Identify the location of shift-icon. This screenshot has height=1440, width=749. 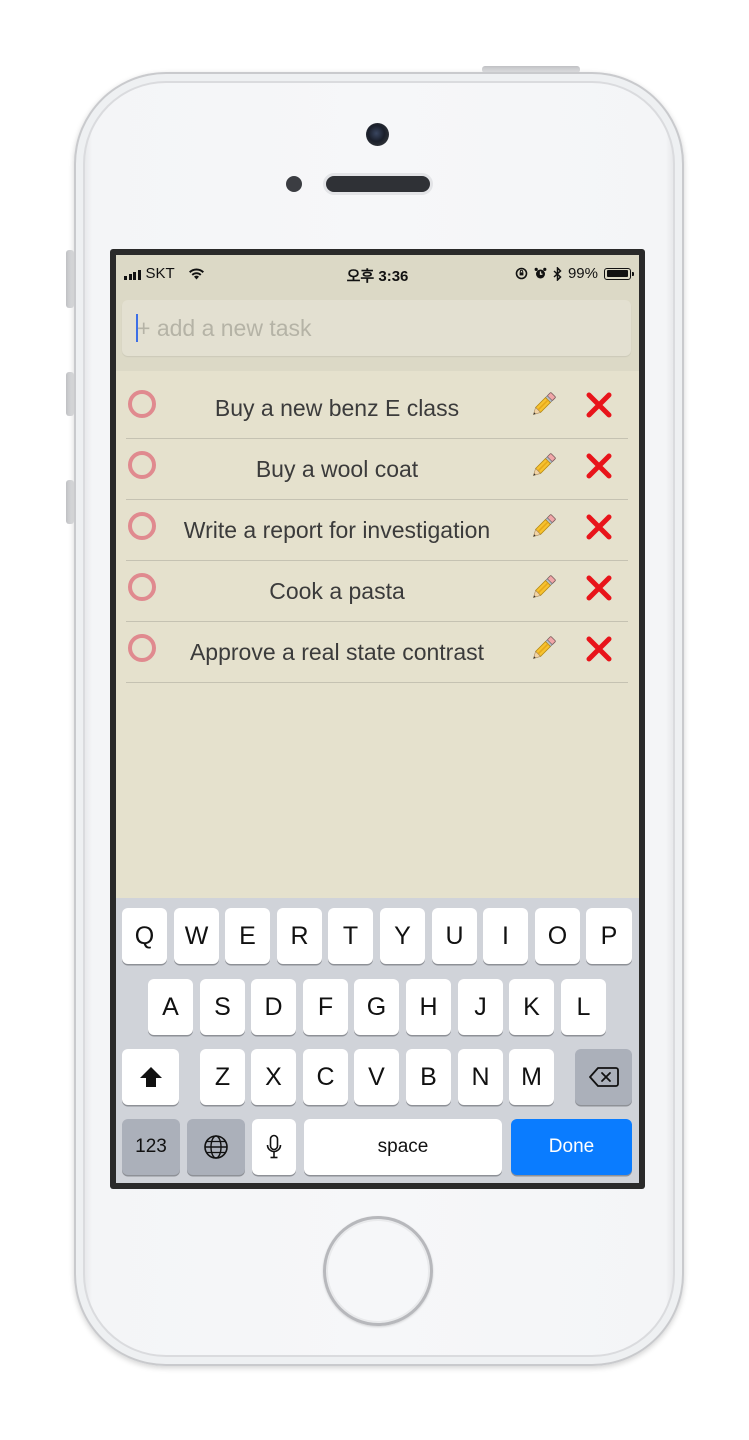
(151, 1077).